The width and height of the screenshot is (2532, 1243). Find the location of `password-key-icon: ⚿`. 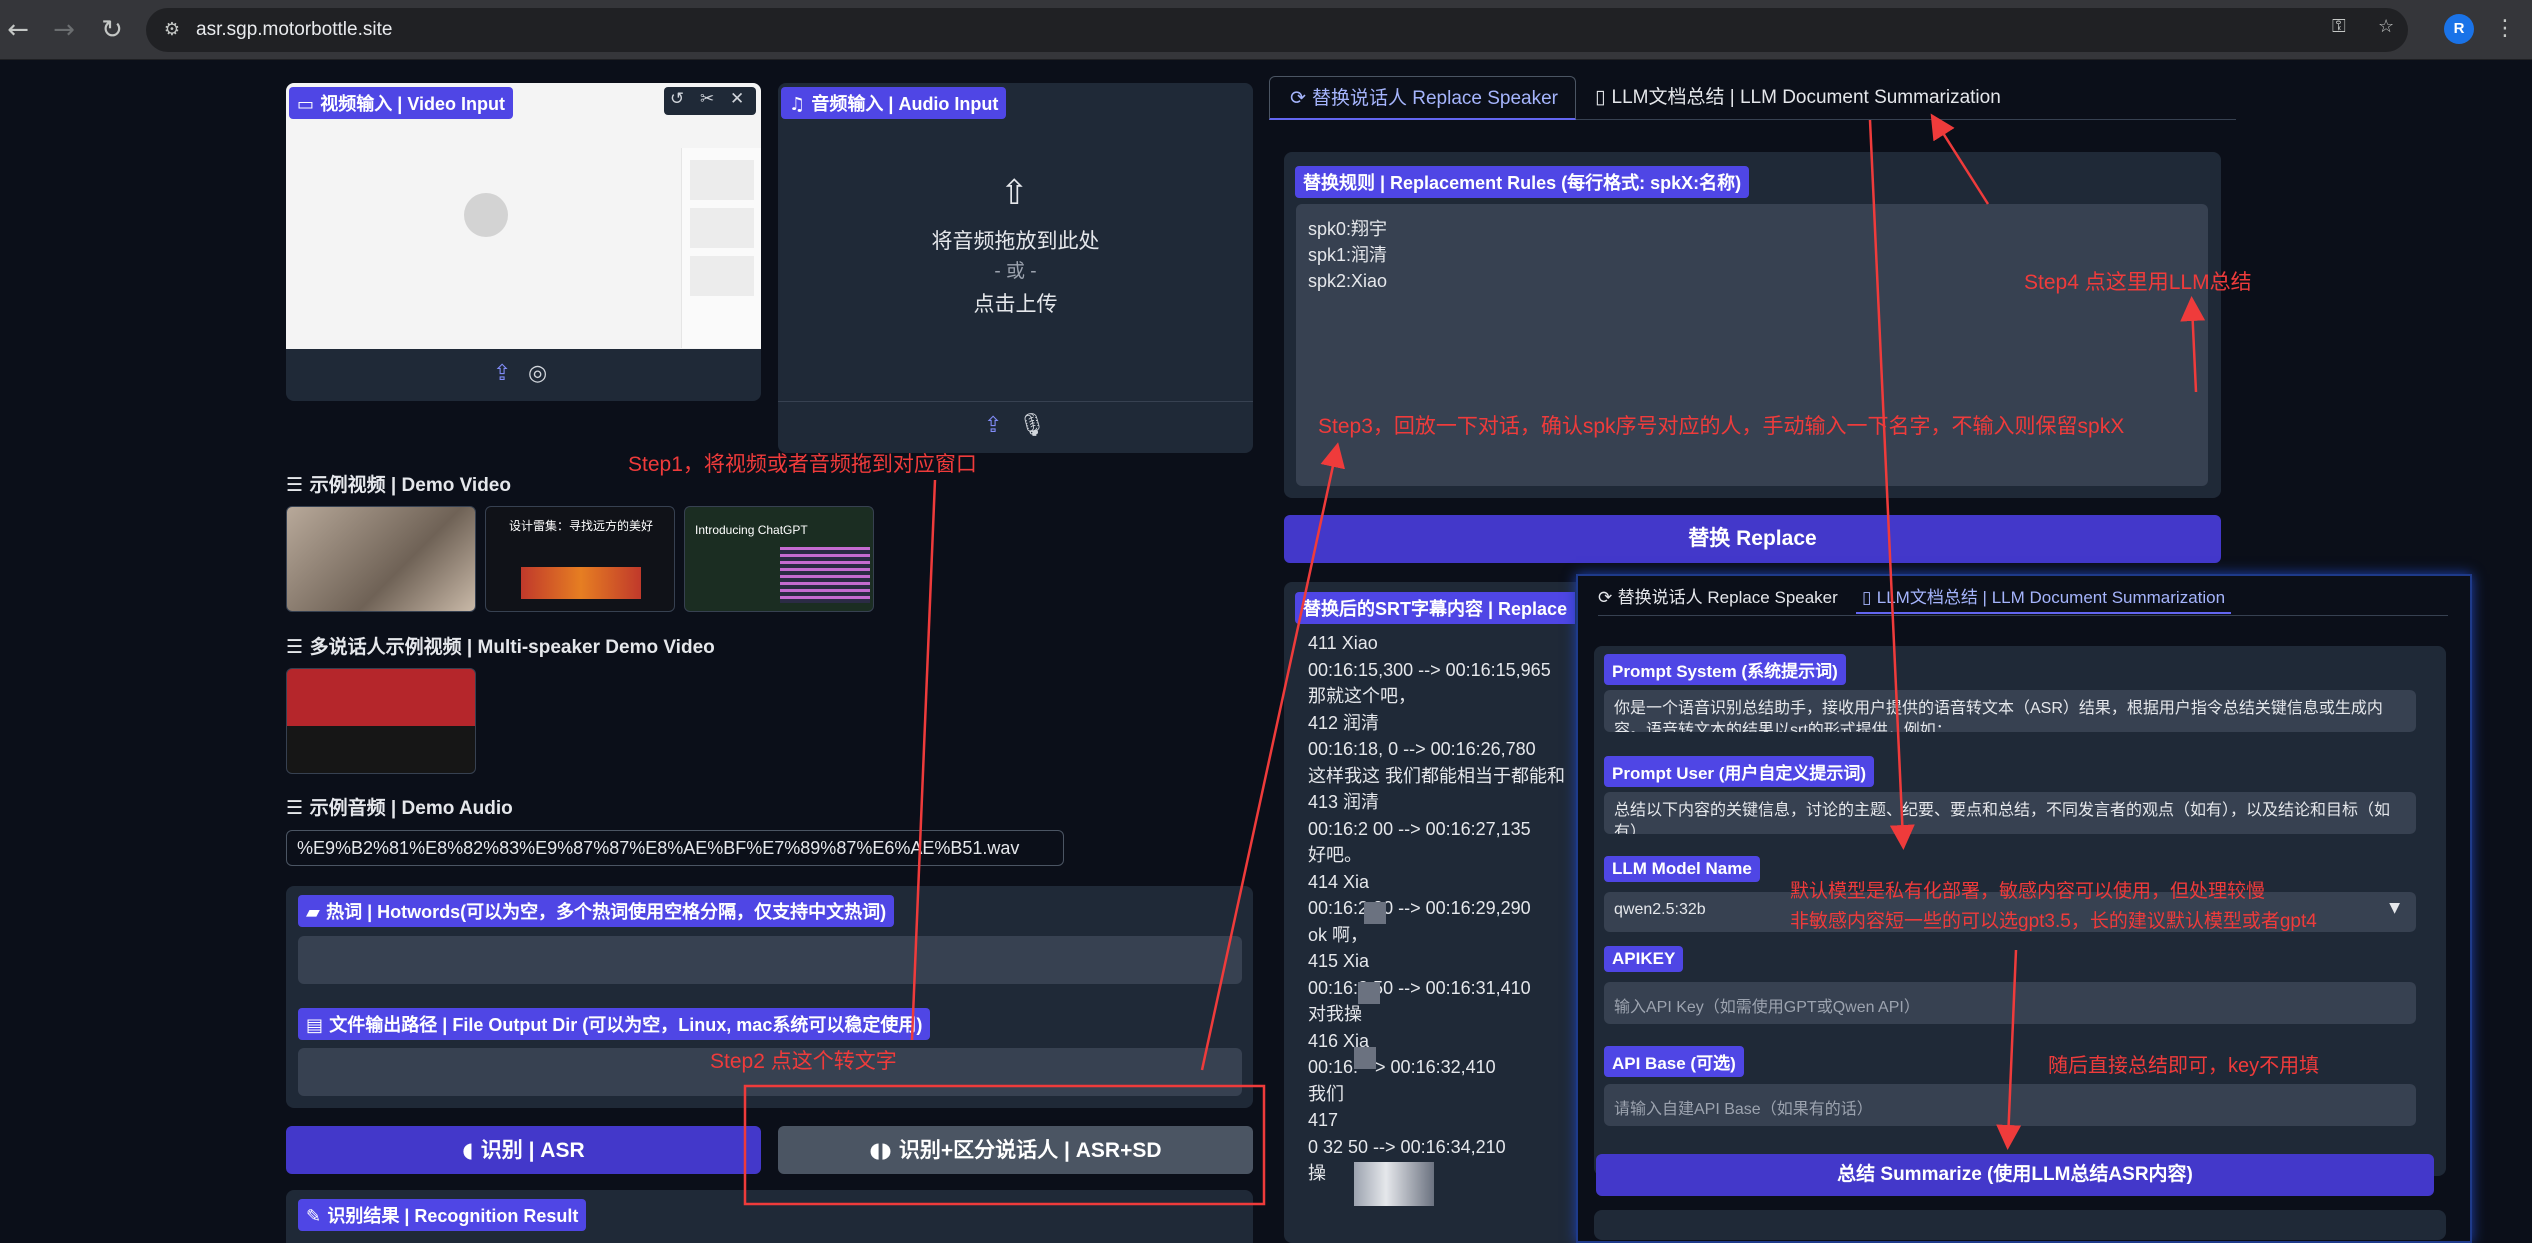

password-key-icon: ⚿ is located at coordinates (2339, 26).